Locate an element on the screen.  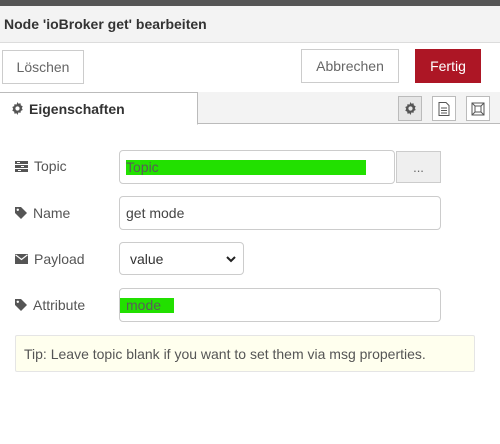
delete-button: Löschen is located at coordinates (43, 67).